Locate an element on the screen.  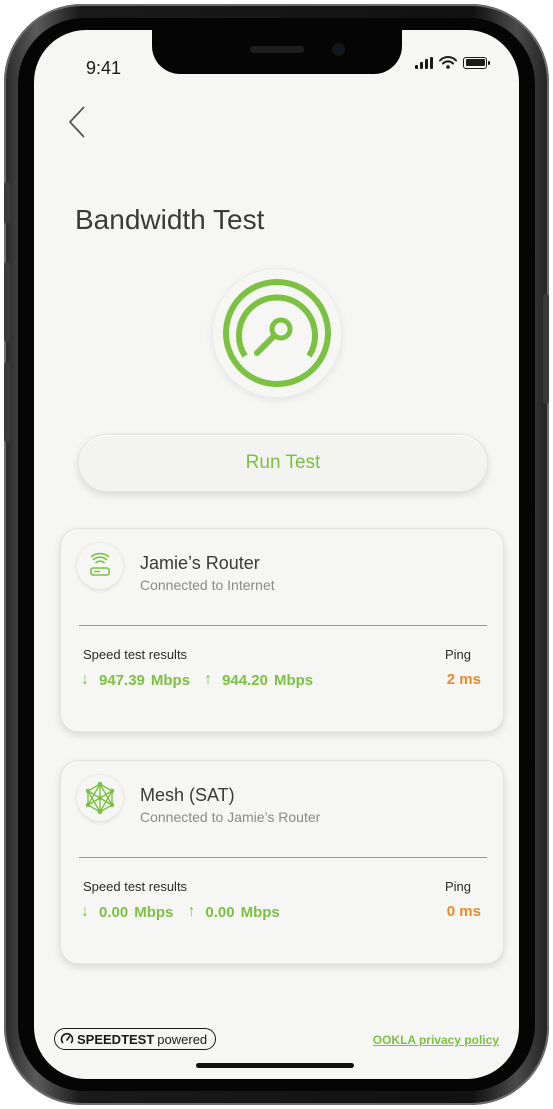
volume-down-button is located at coordinates (7, 402).